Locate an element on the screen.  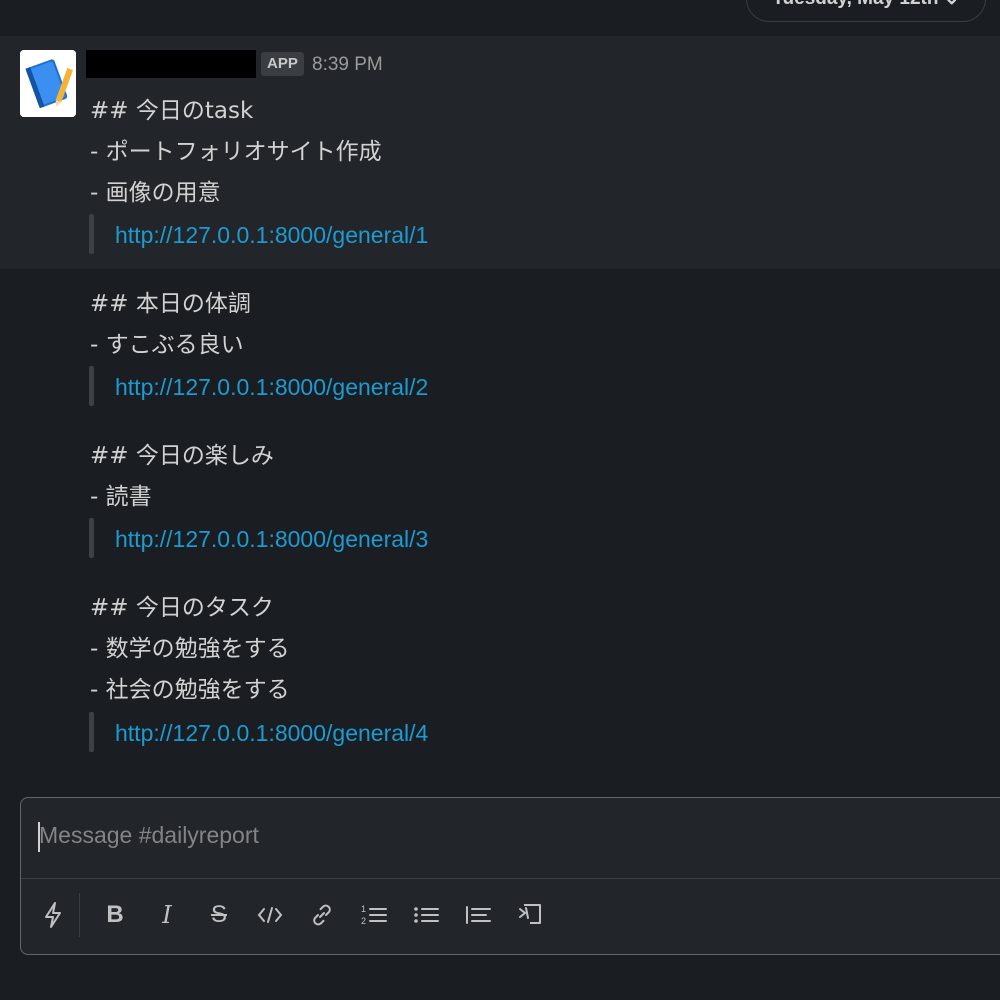
svg-text: 1 is located at coordinates (363, 909).